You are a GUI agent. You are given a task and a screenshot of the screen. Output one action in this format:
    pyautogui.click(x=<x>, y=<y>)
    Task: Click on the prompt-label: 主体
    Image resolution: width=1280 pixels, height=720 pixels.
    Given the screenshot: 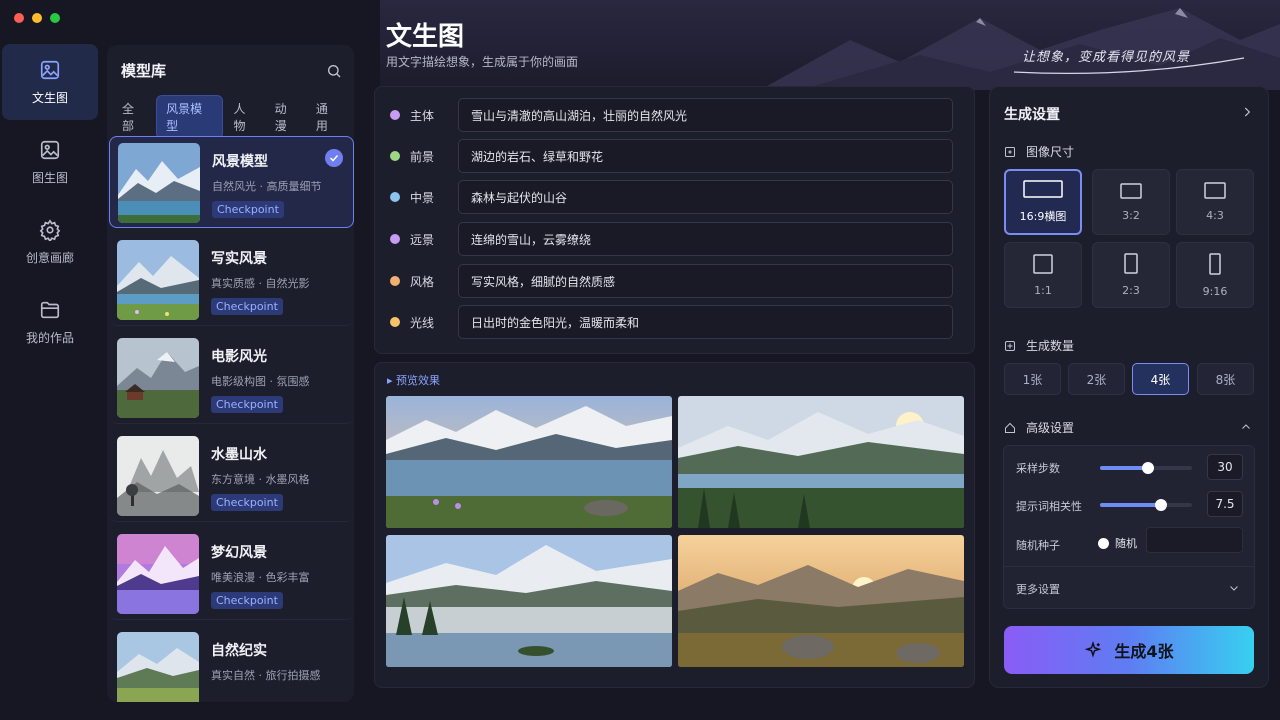 What is the action you would take?
    pyautogui.click(x=422, y=115)
    